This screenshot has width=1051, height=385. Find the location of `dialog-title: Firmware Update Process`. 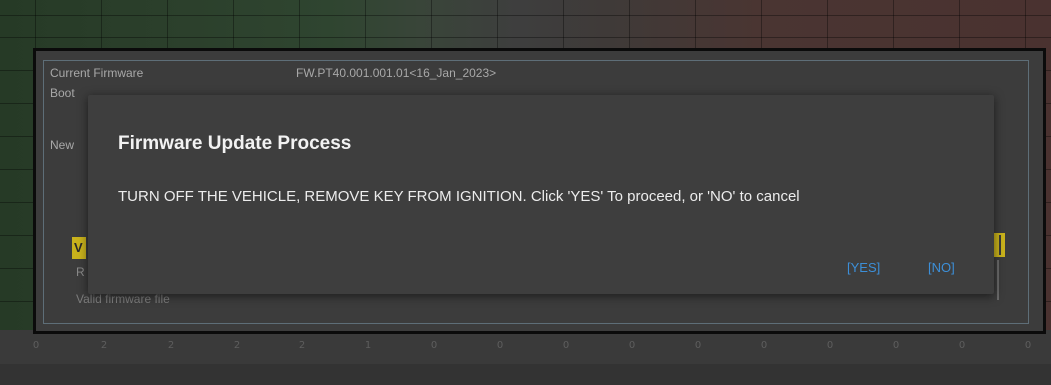

dialog-title: Firmware Update Process is located at coordinates (235, 143).